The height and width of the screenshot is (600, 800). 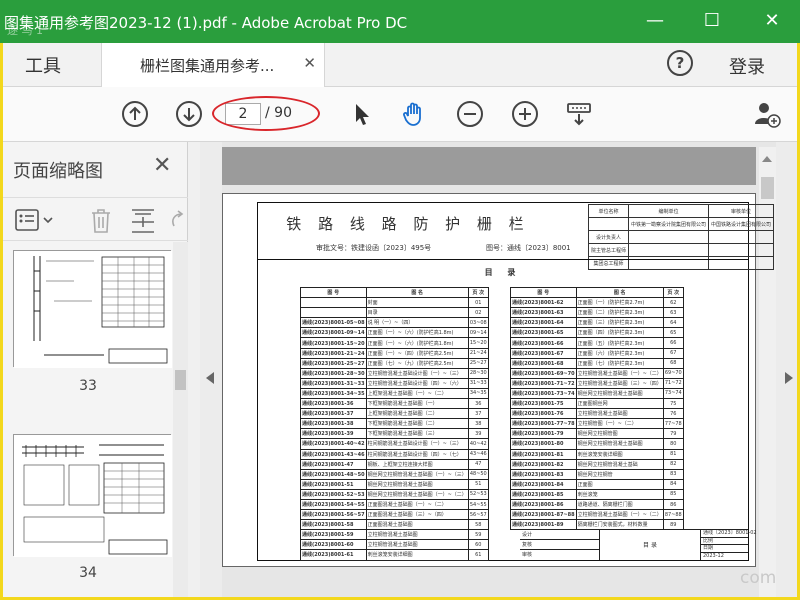 What do you see at coordinates (597, 474) in the screenshot?
I see `toc-row: 通线(2023)8001-83 钢丝网立柱钢管 83` at bounding box center [597, 474].